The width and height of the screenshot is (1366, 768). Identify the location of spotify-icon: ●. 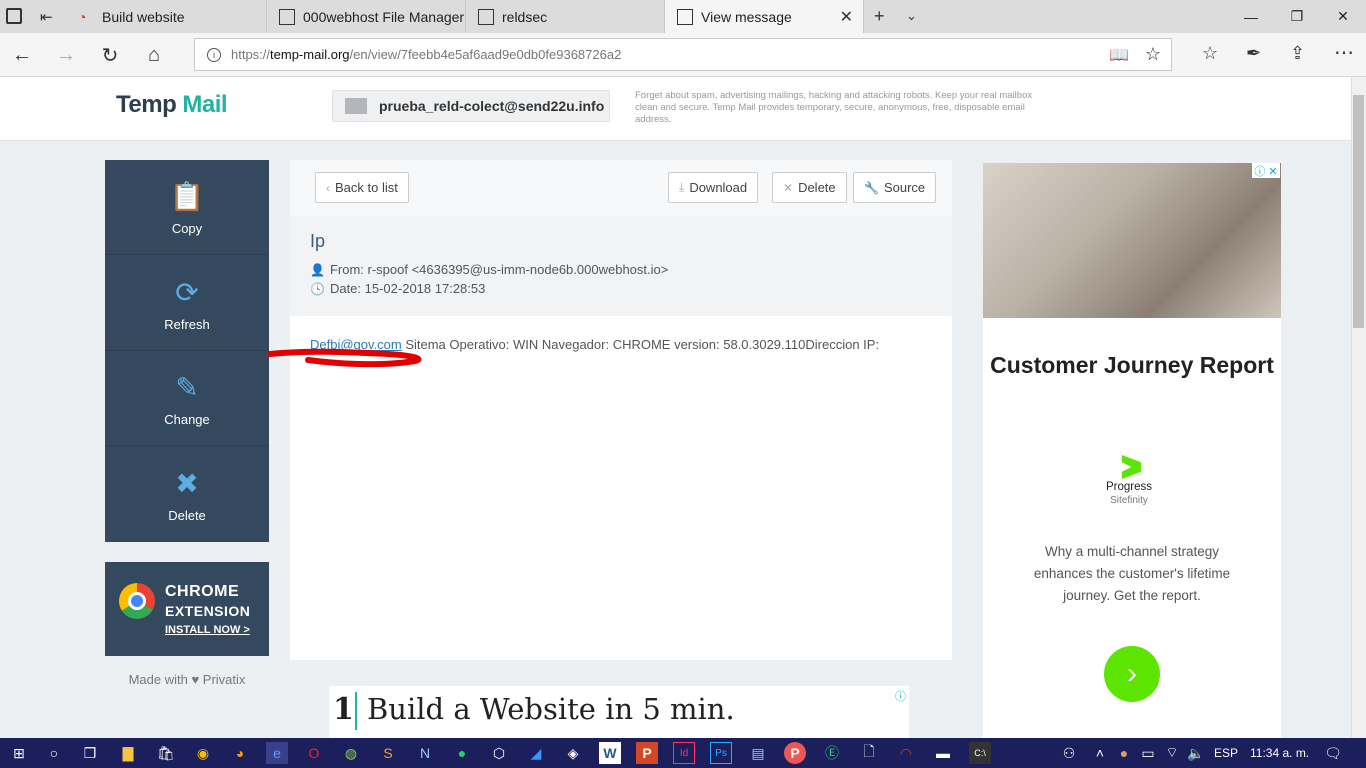
(462, 753).